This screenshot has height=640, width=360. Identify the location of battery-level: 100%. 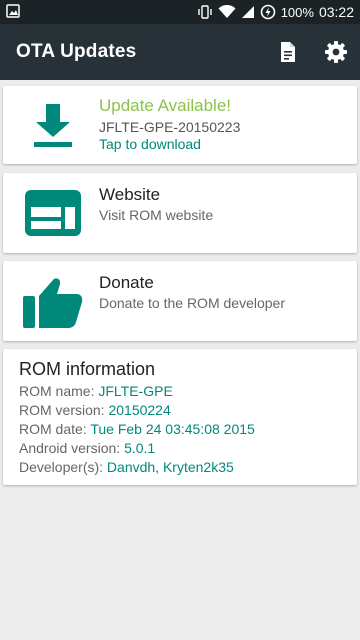
(297, 12).